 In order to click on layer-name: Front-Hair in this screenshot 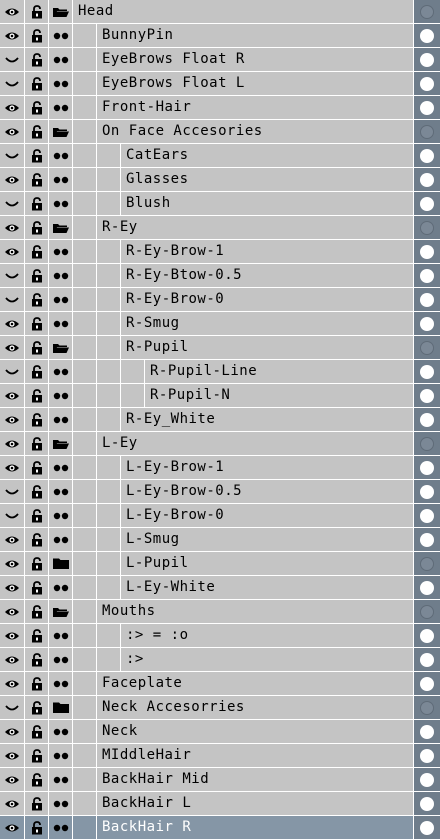, I will do `click(144, 107)`.